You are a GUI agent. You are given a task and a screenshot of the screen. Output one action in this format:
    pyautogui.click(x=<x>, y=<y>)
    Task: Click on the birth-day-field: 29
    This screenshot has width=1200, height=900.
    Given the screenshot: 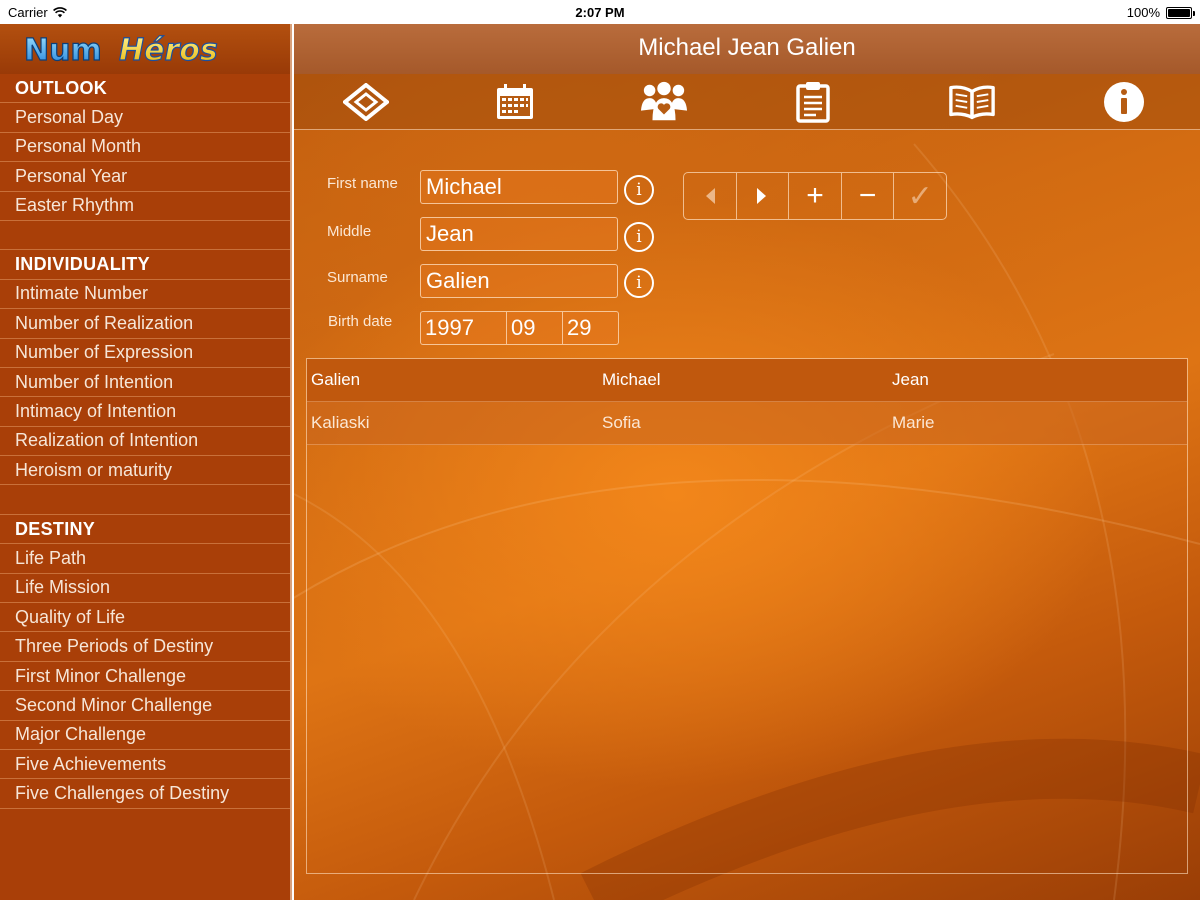 What is the action you would take?
    pyautogui.click(x=590, y=328)
    